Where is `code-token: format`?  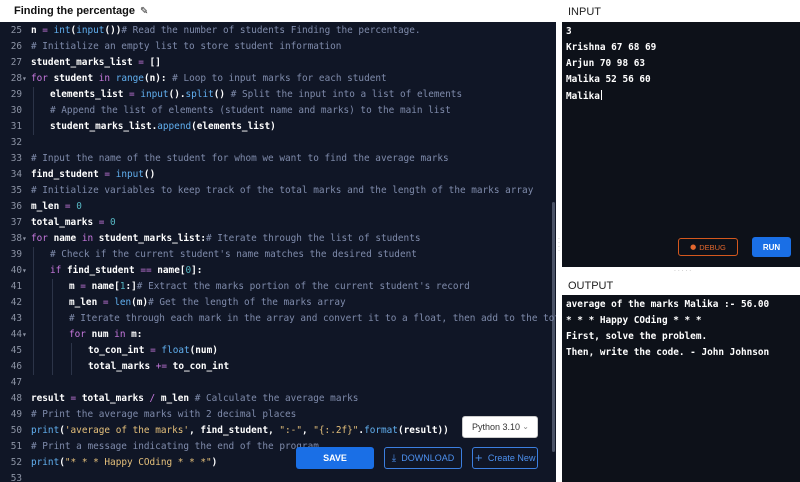 code-token: format is located at coordinates (381, 430).